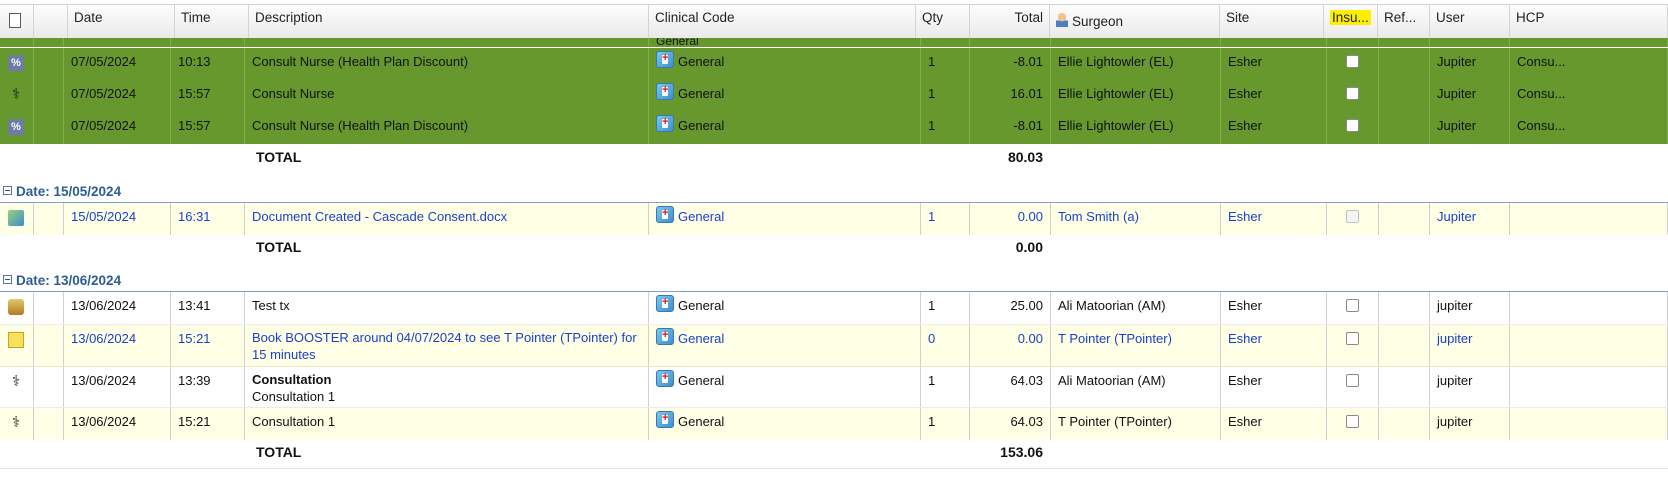 The height and width of the screenshot is (495, 1668). Describe the element at coordinates (208, 308) in the screenshot. I see `time-cell: 13:41` at that location.